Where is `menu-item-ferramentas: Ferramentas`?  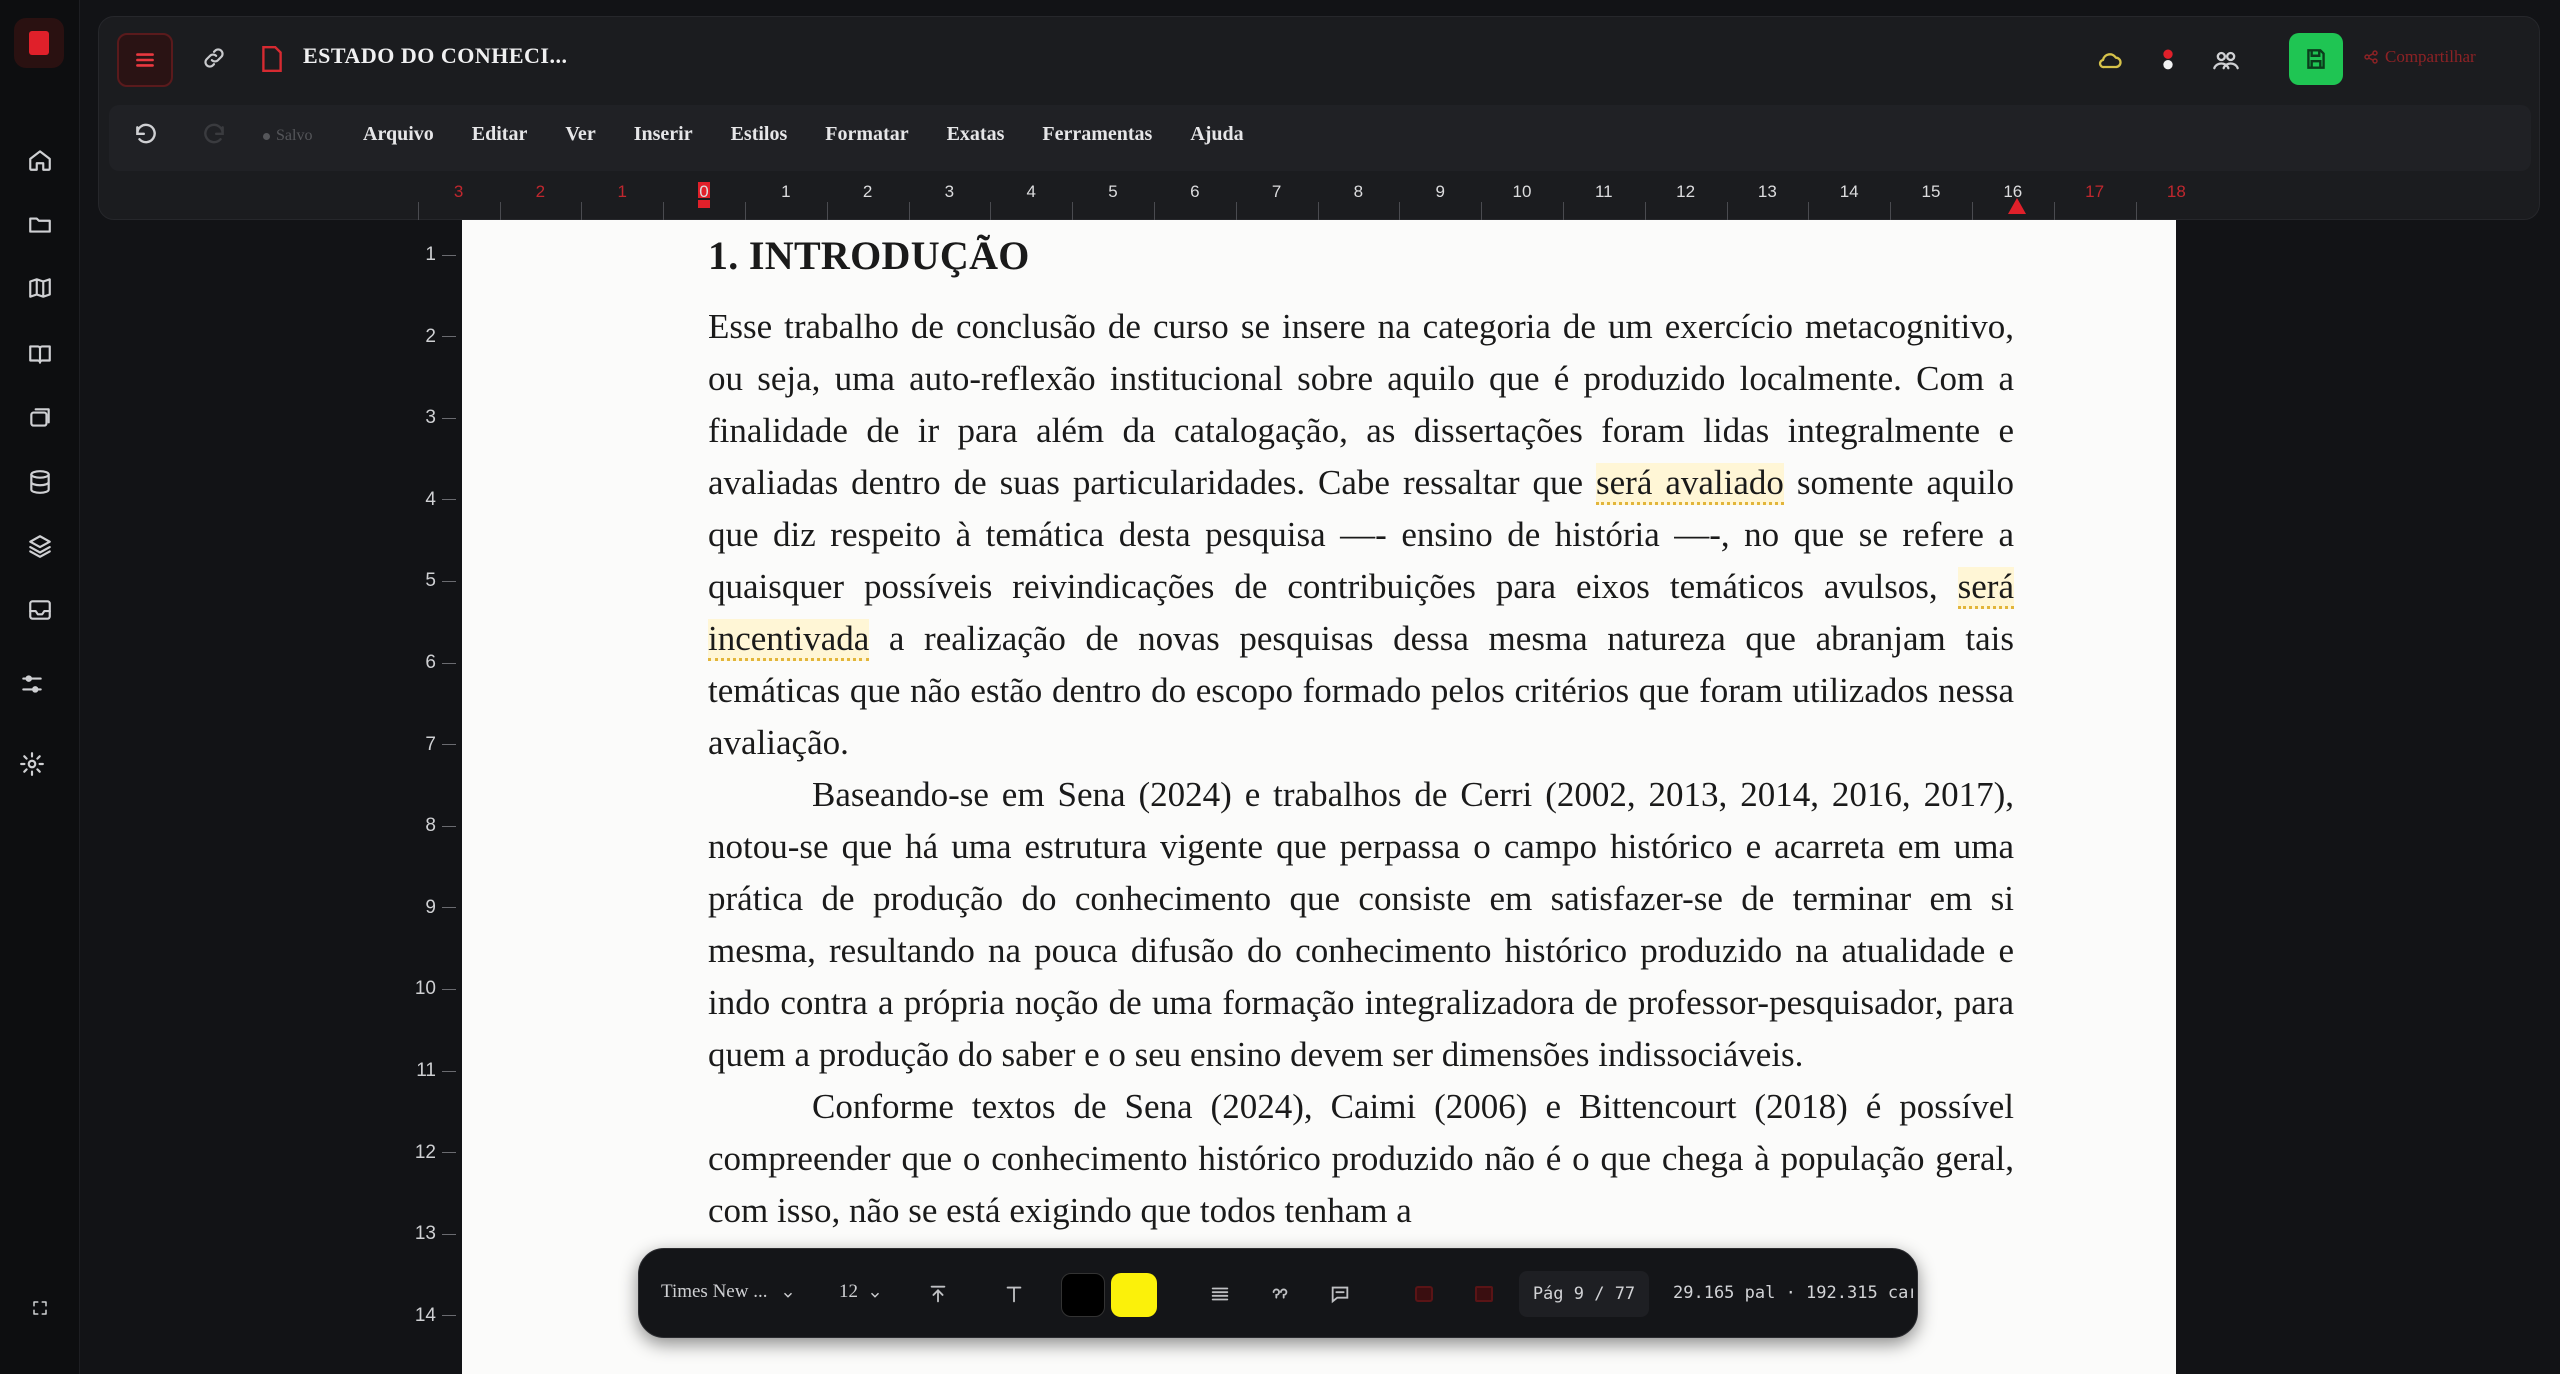 menu-item-ferramentas: Ferramentas is located at coordinates (1097, 134).